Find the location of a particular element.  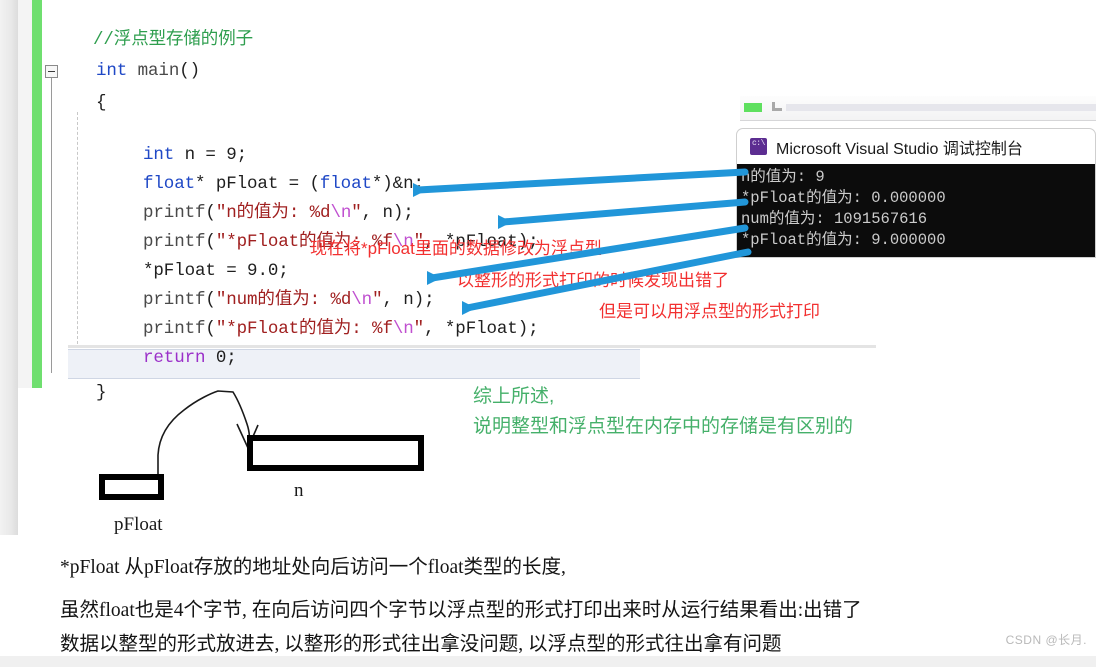

line-main: int main() is located at coordinates (148, 71).